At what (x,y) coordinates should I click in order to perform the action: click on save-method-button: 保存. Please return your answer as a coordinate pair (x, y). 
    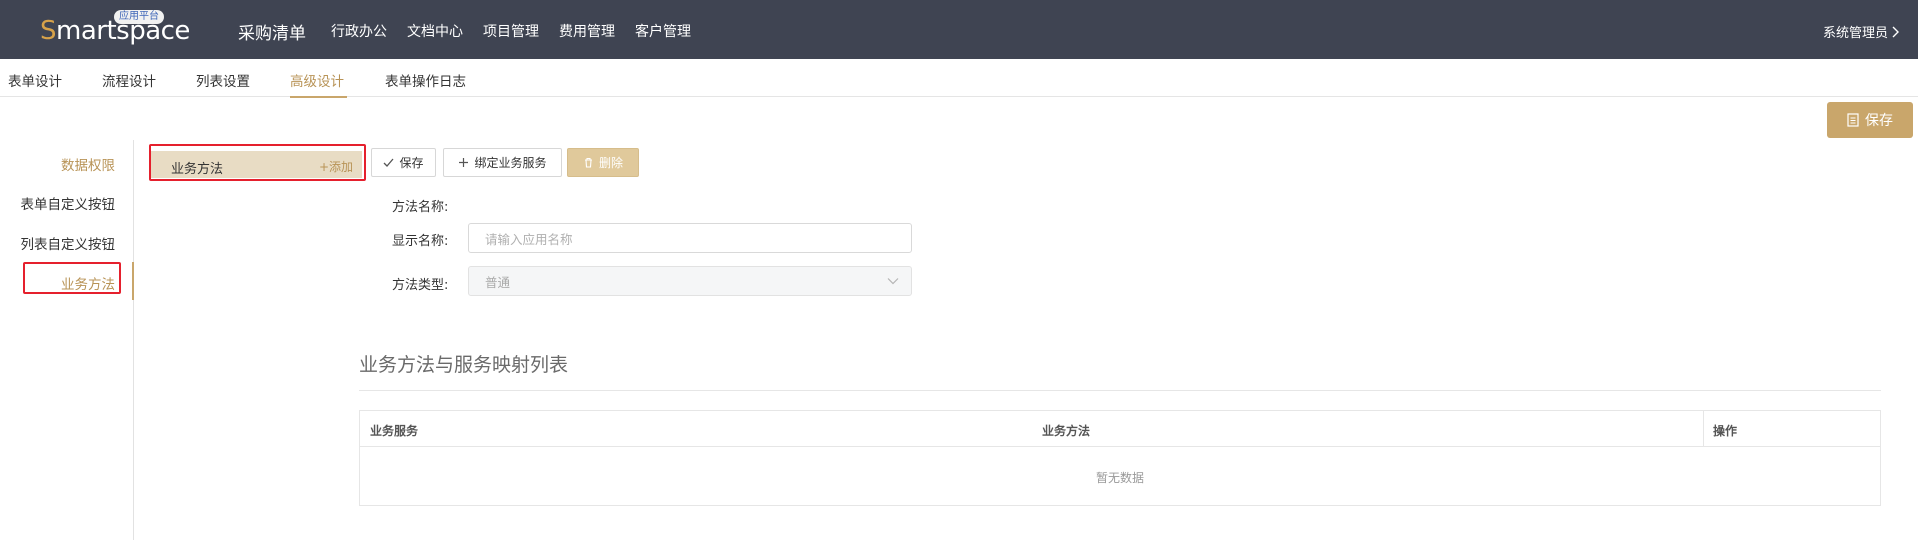
    Looking at the image, I should click on (403, 162).